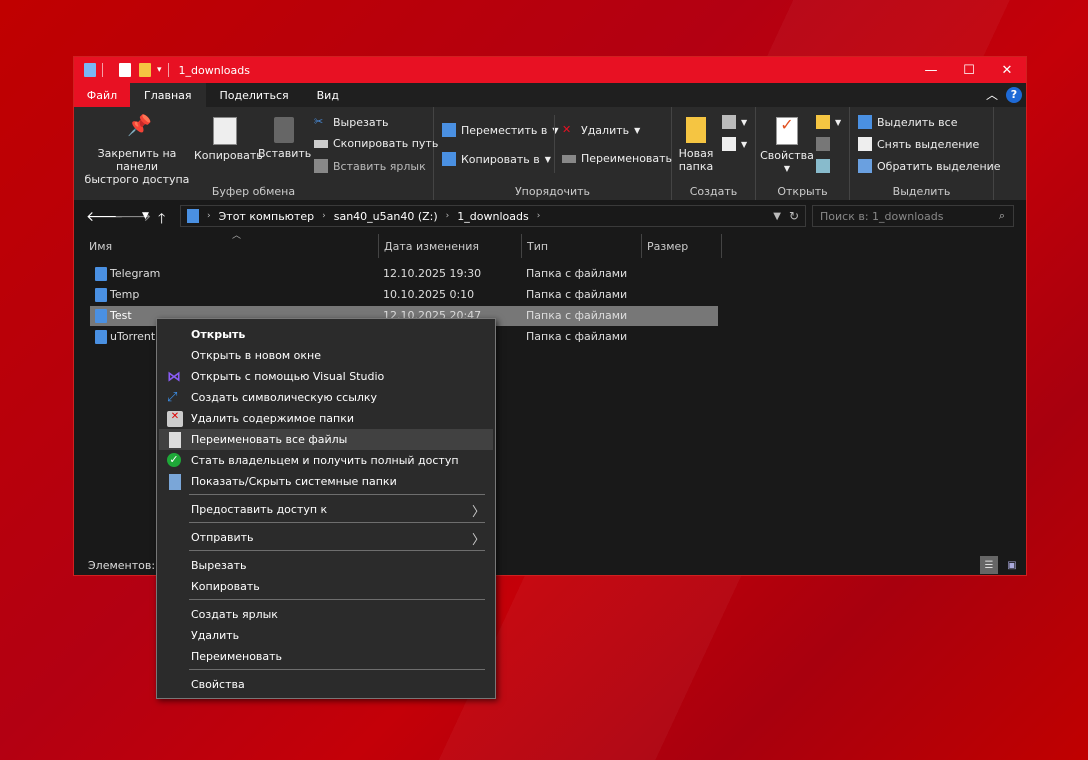 Image resolution: width=1088 pixels, height=760 pixels. What do you see at coordinates (254, 95) in the screenshot?
I see `tab-share: Поделиться` at bounding box center [254, 95].